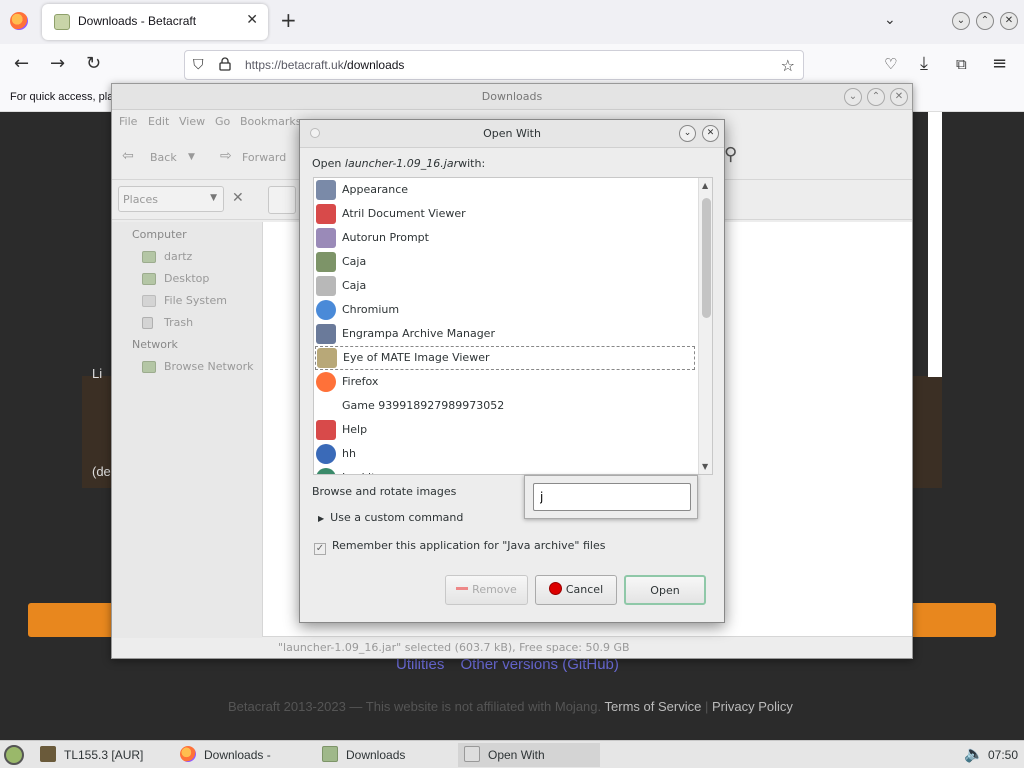 This screenshot has width=1024, height=768. Describe the element at coordinates (360, 381) in the screenshot. I see `app-list-item-label: Firefox` at that location.